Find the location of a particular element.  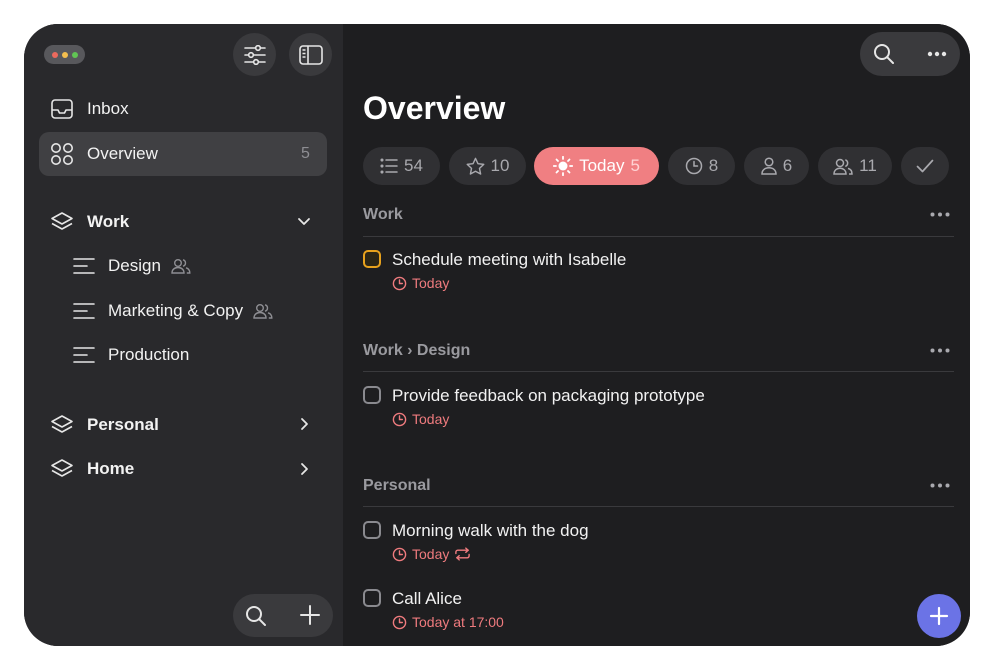

person-icon is located at coordinates (769, 166).